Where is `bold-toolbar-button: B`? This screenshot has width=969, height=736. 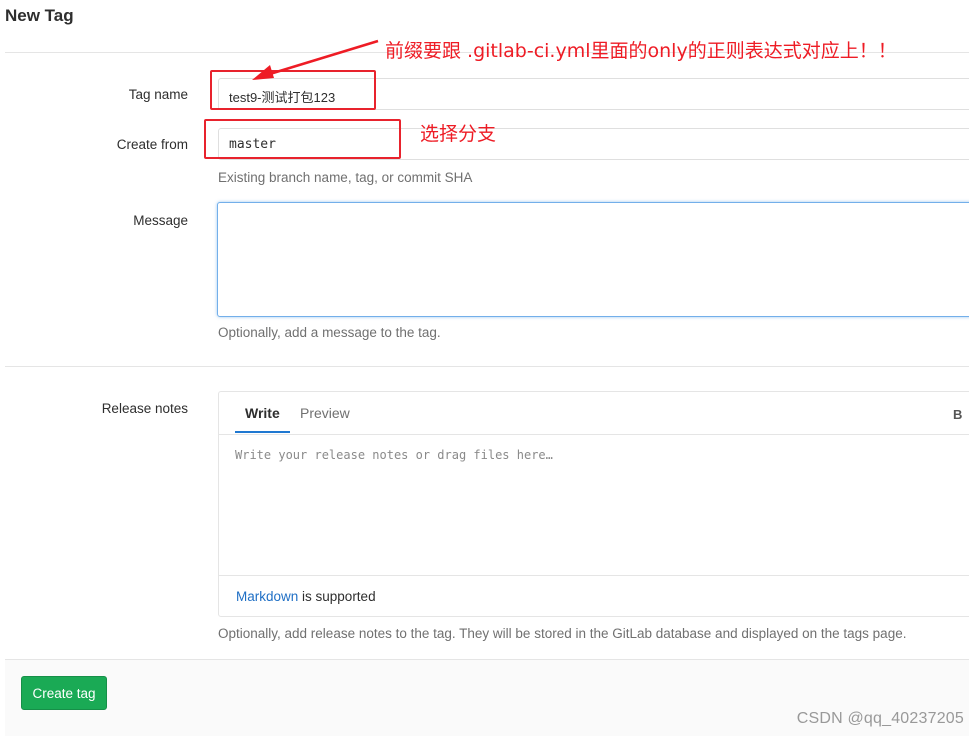 bold-toolbar-button: B is located at coordinates (957, 414).